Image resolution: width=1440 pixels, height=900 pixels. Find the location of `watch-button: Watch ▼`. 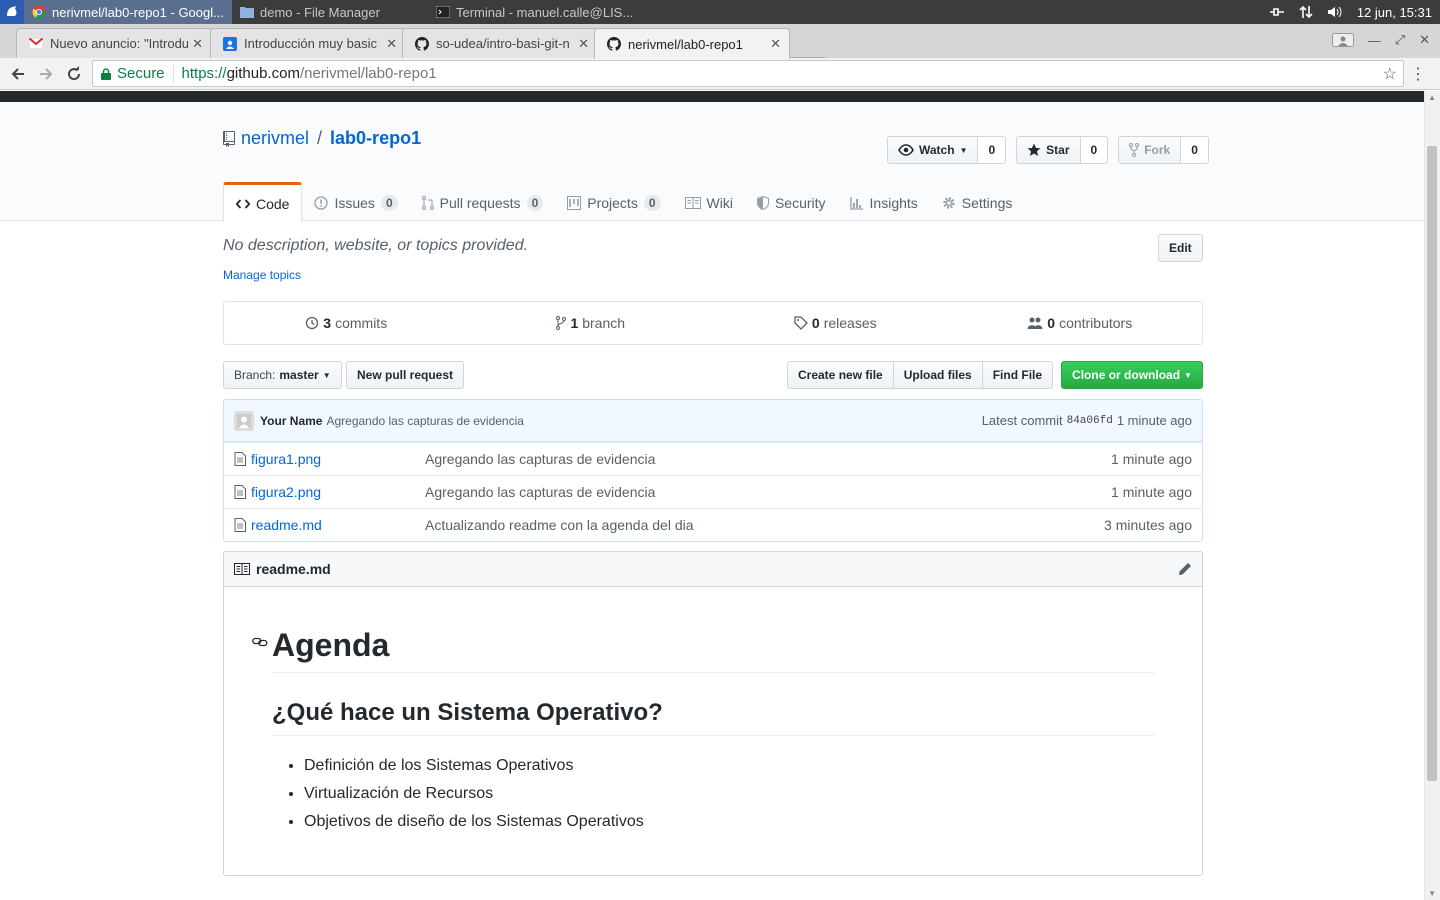

watch-button: Watch ▼ is located at coordinates (933, 150).